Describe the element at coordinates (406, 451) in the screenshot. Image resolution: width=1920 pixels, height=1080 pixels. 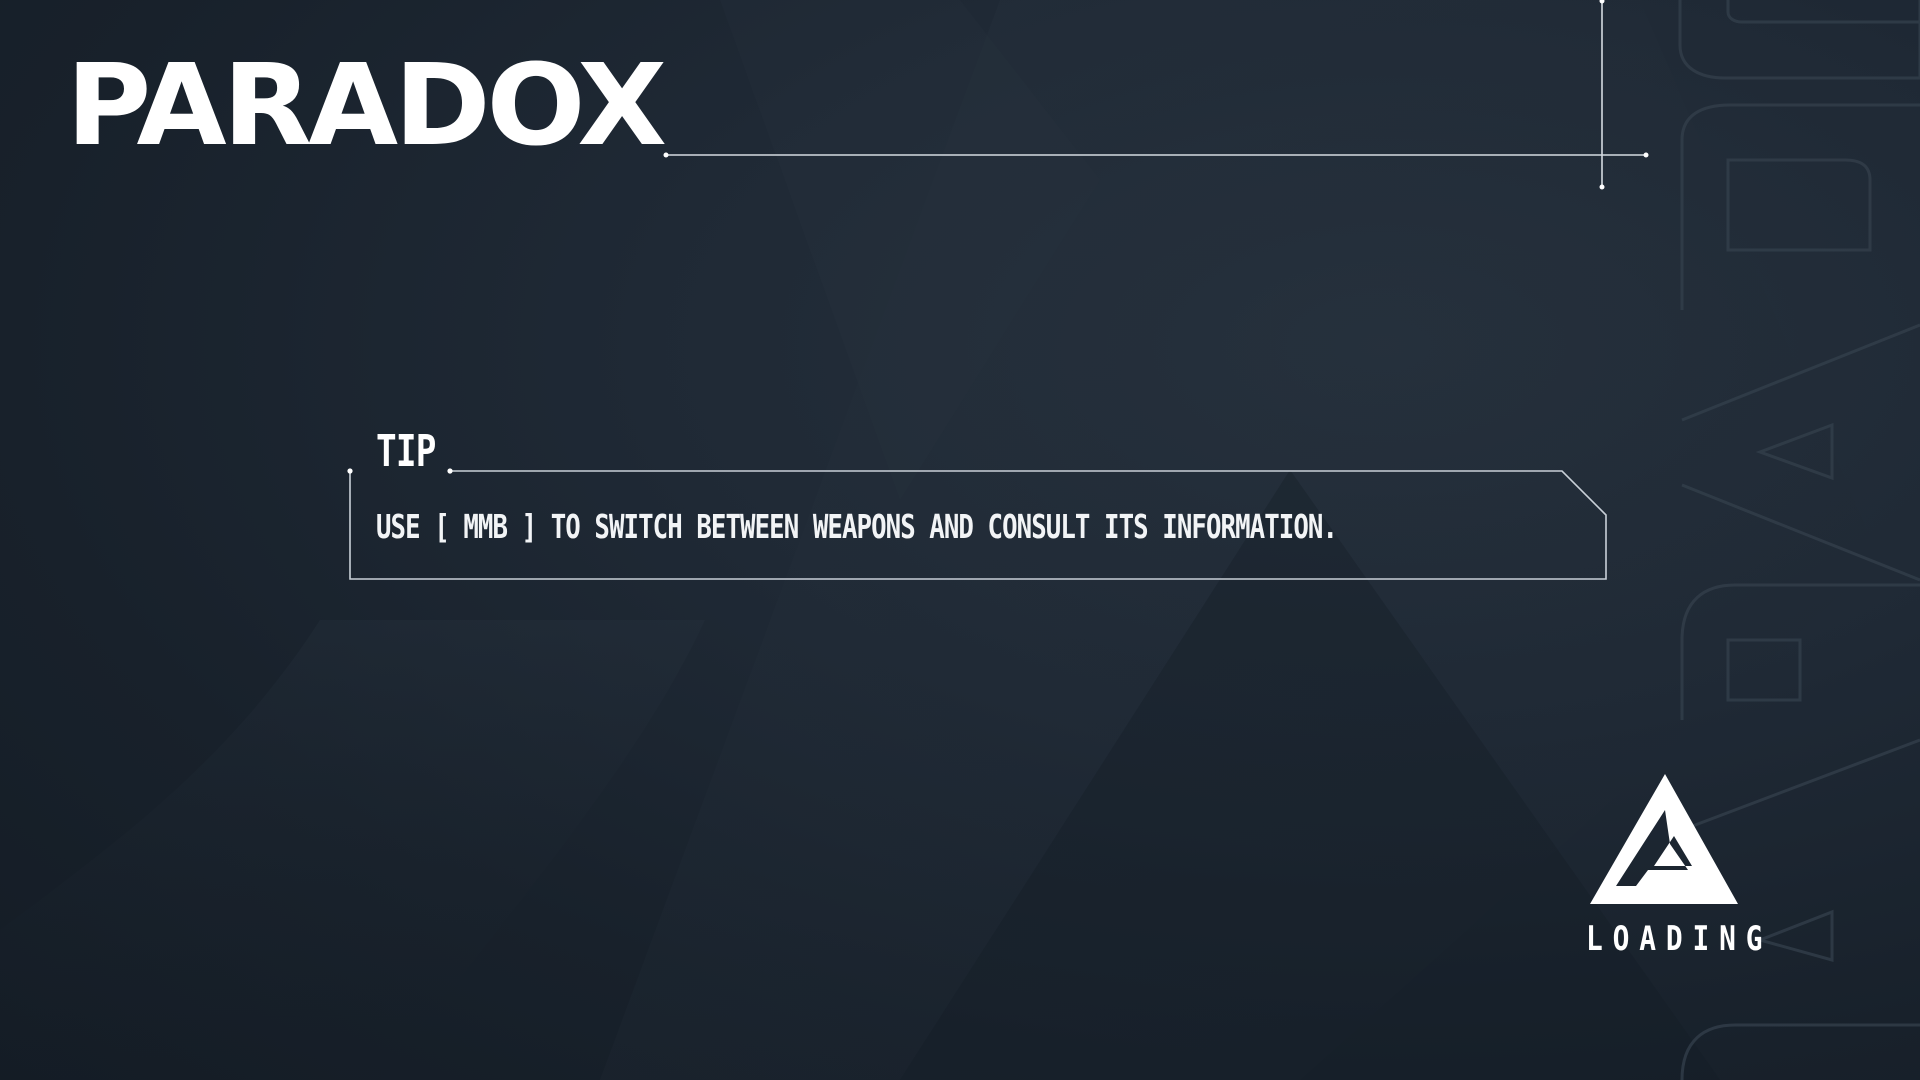
I see `tip-label: TIP` at that location.